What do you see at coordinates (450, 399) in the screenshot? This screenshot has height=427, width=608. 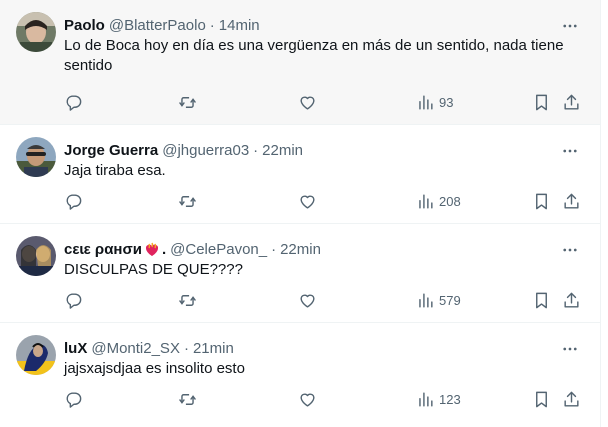 I see `views-count: 123` at bounding box center [450, 399].